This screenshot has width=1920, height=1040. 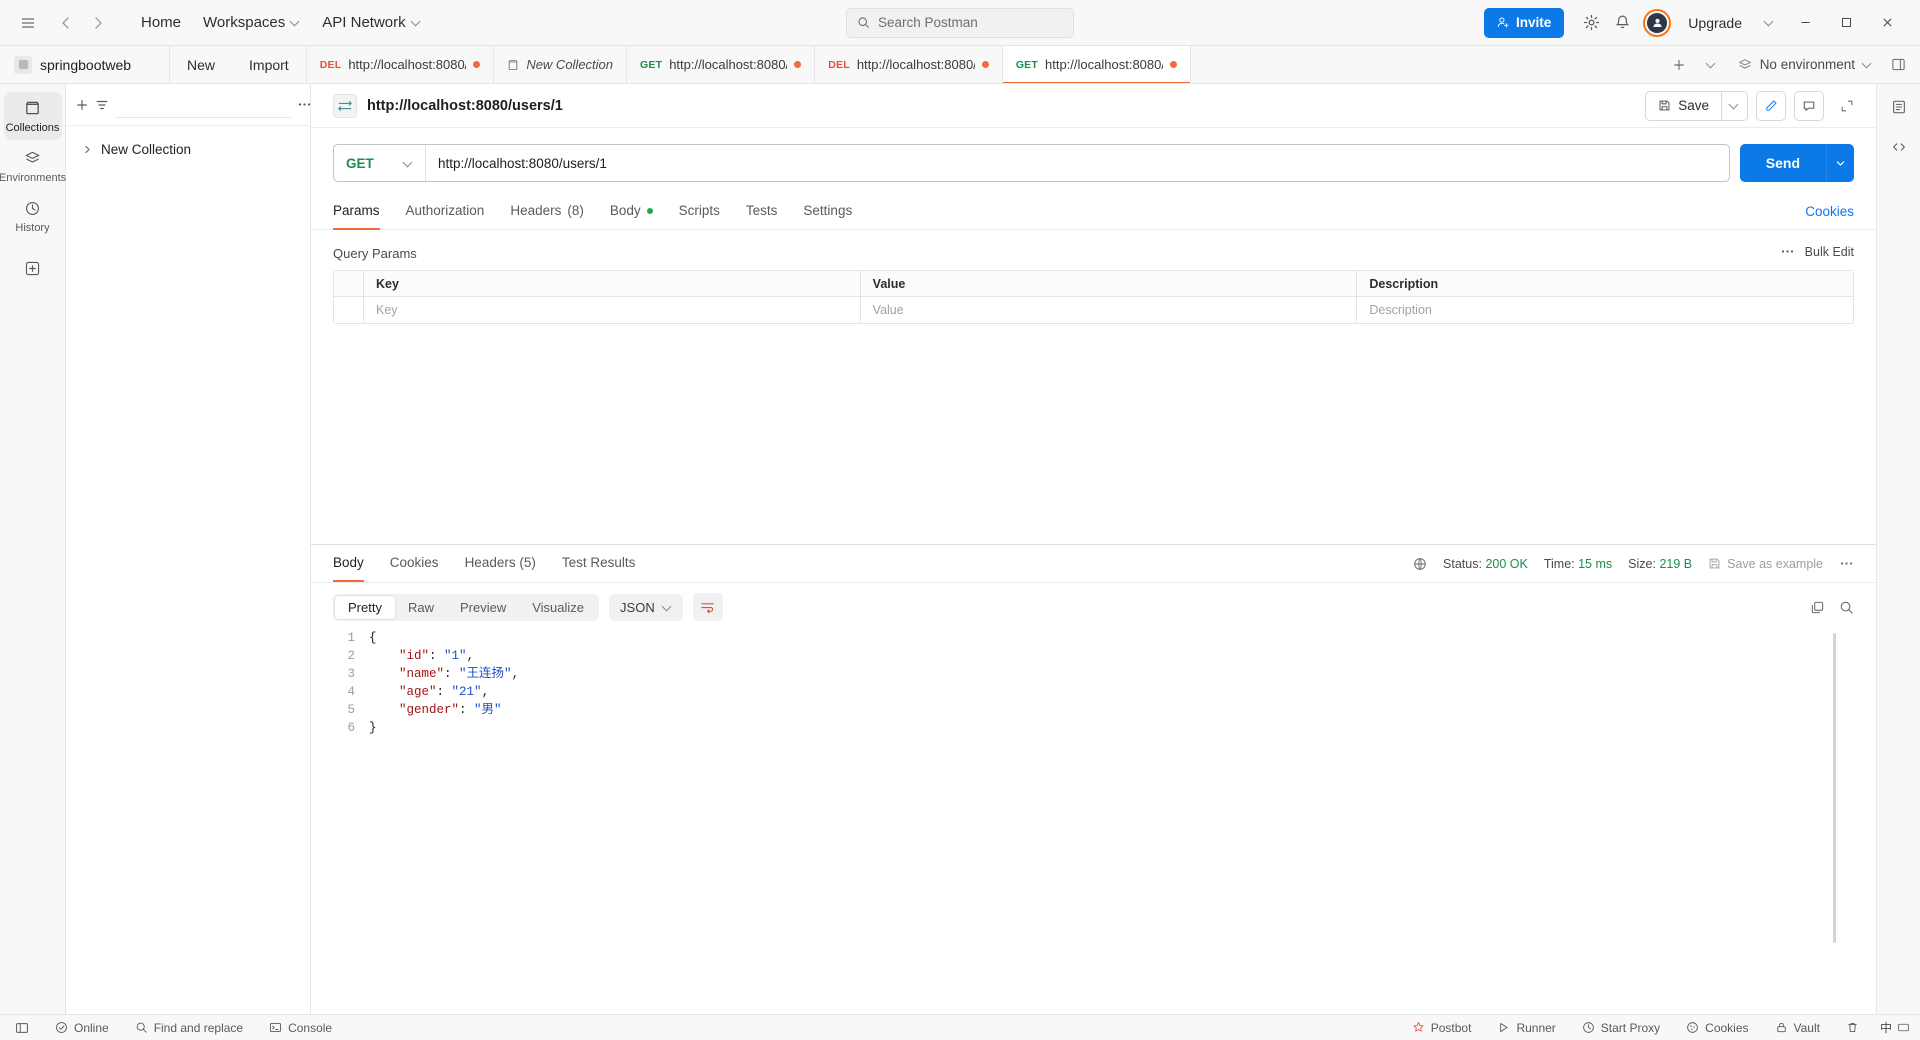 What do you see at coordinates (465, 105) in the screenshot?
I see `page-title: http://localhost:8080/users/1` at bounding box center [465, 105].